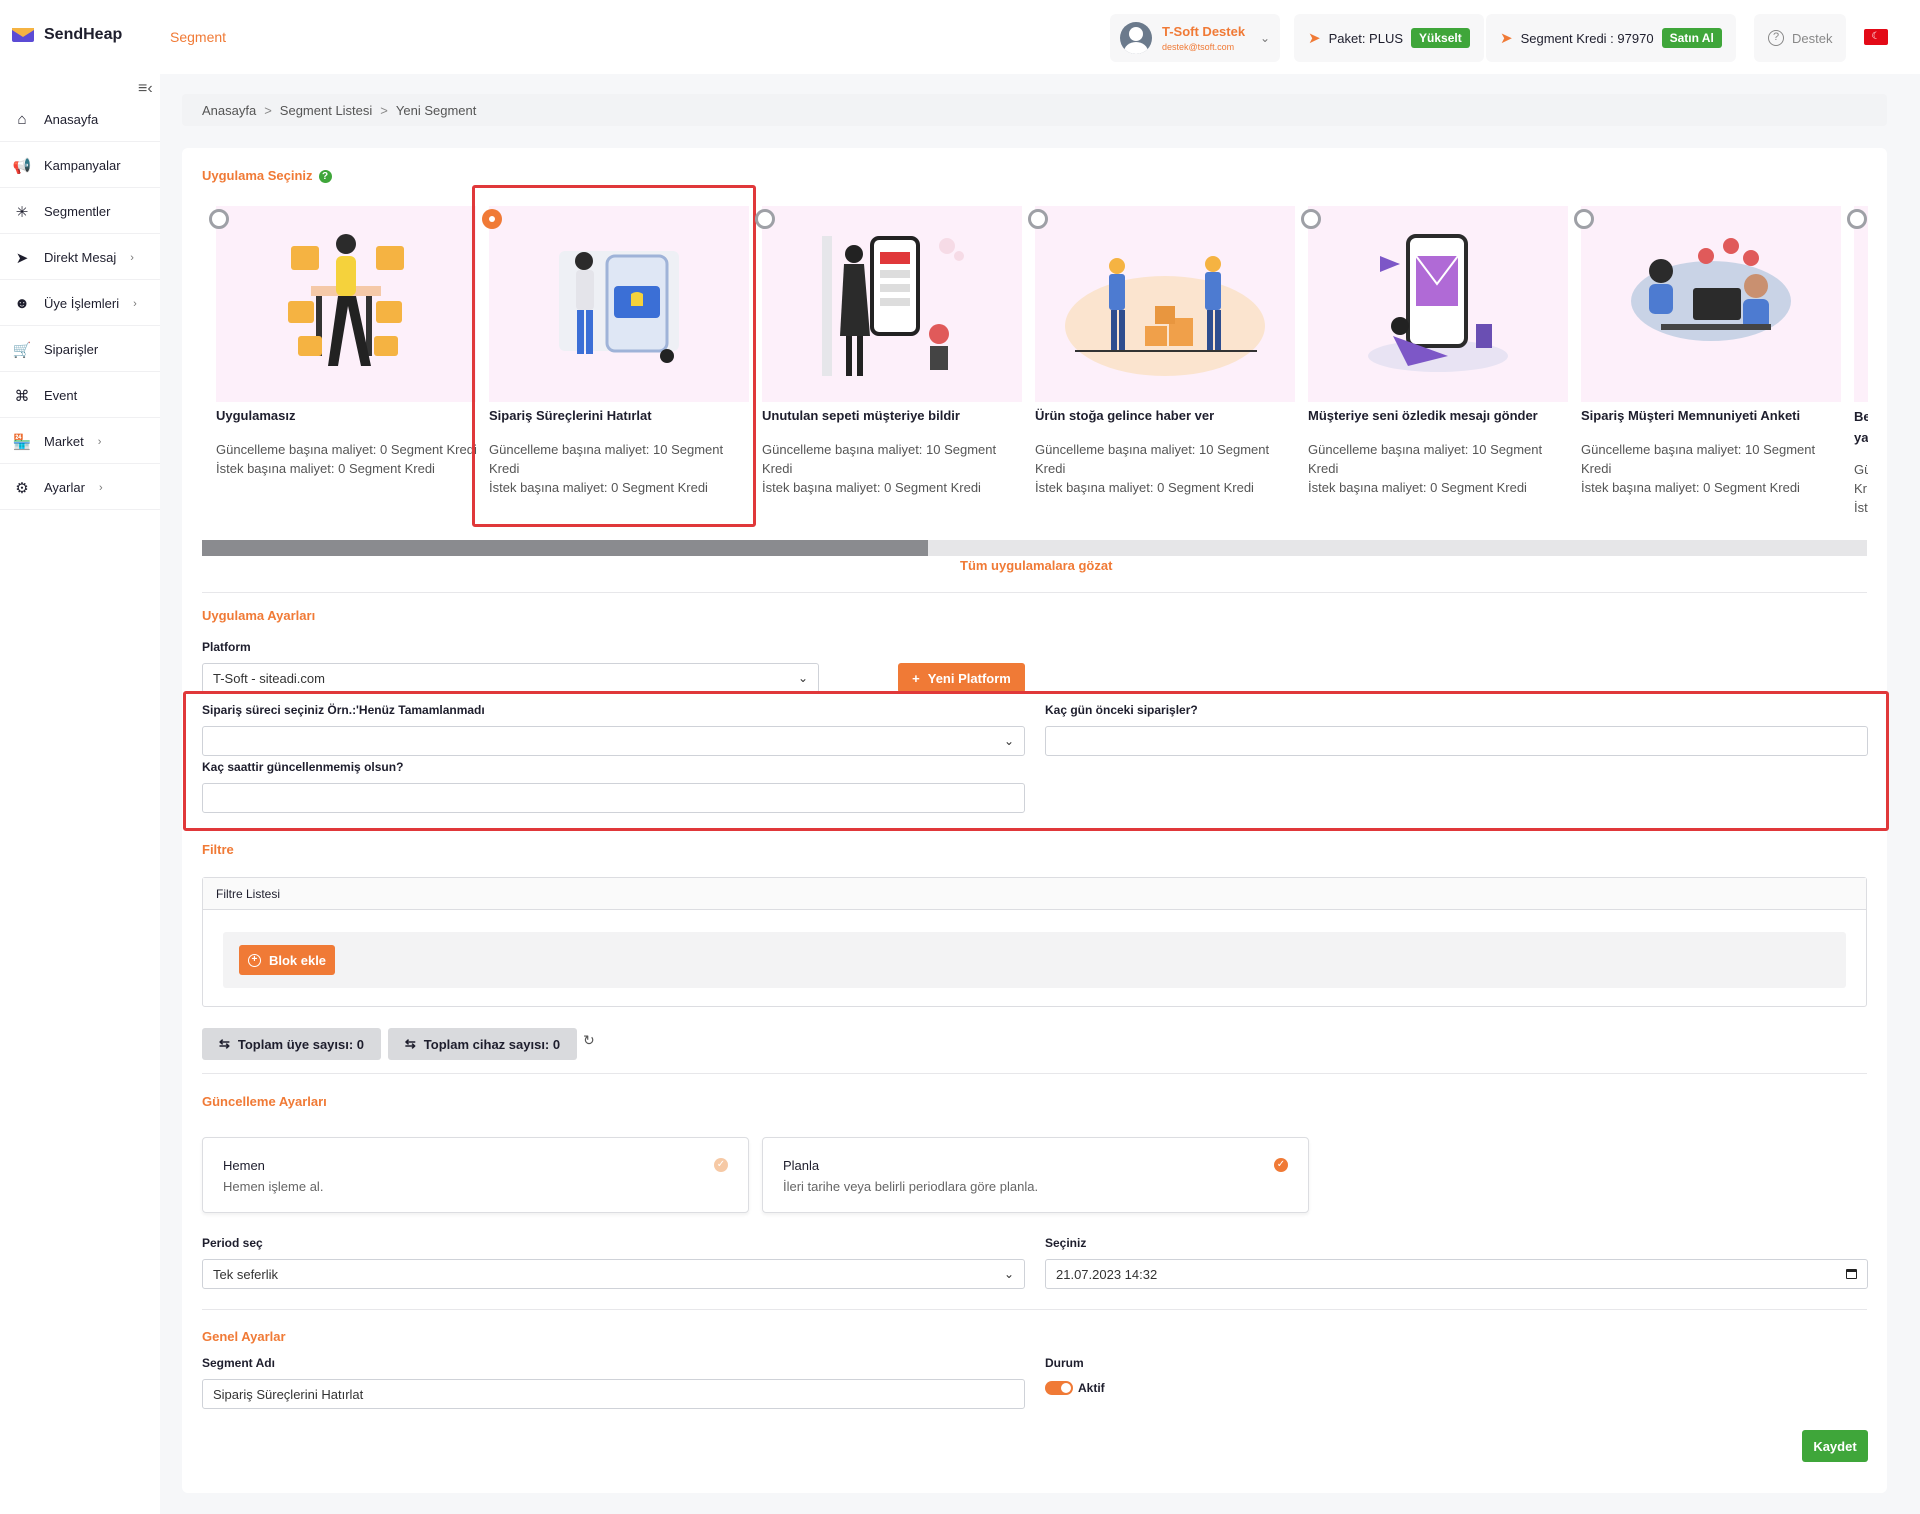 The image size is (1920, 1514). What do you see at coordinates (22, 119) in the screenshot?
I see `home-icon: ⌂` at bounding box center [22, 119].